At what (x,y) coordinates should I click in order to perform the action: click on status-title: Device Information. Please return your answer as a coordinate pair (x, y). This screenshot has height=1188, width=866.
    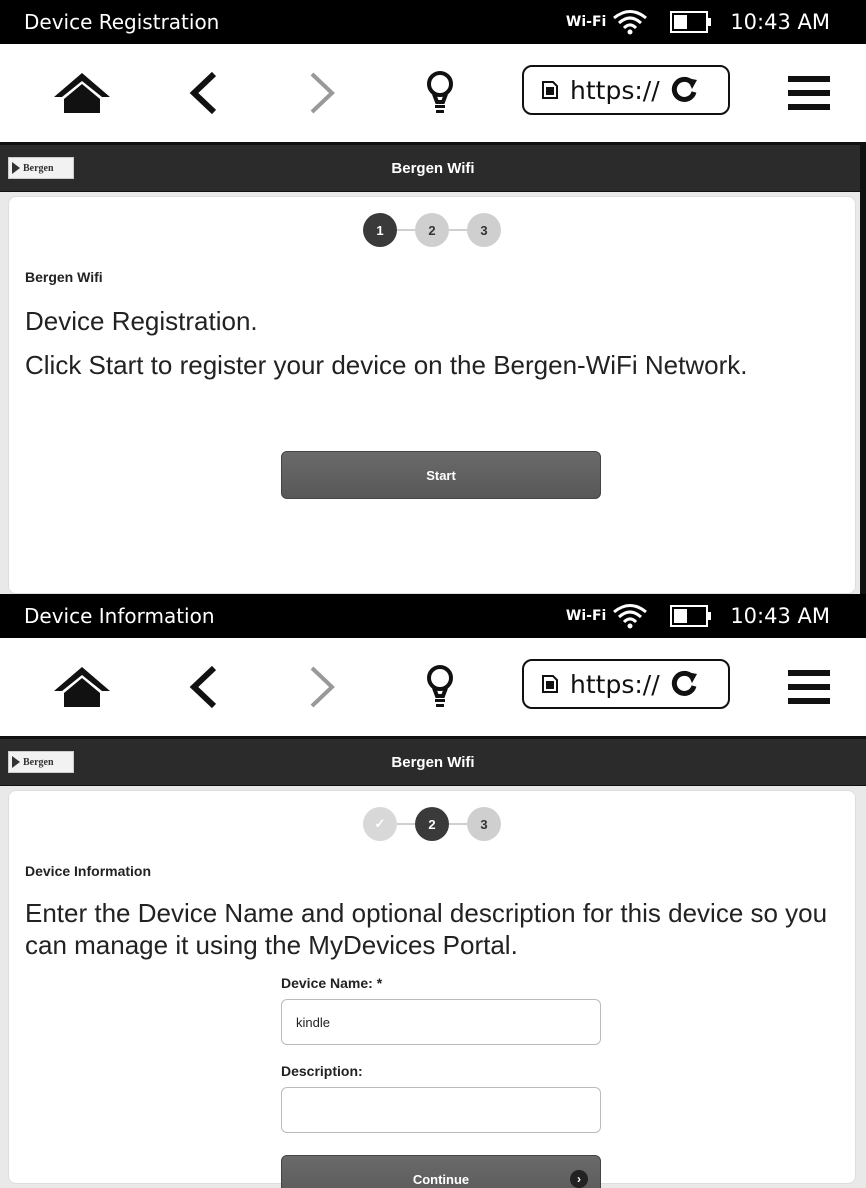
    Looking at the image, I should click on (119, 616).